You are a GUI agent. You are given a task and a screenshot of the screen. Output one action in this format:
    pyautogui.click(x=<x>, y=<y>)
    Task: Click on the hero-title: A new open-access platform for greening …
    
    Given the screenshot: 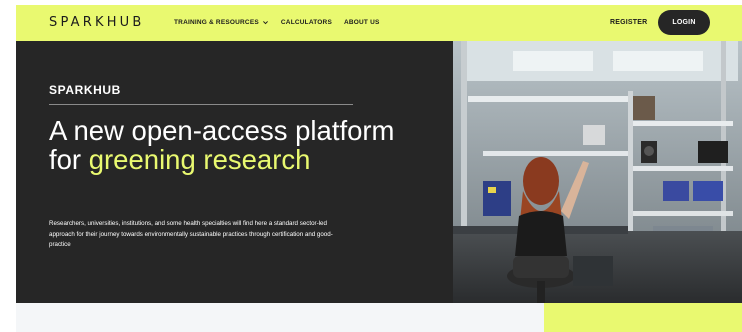 What is the action you would take?
    pyautogui.click(x=239, y=145)
    